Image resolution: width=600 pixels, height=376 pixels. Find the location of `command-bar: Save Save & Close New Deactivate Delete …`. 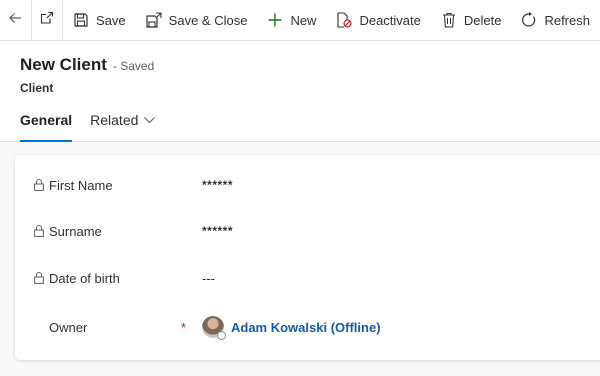

command-bar: Save Save & Close New Deactivate Delete … is located at coordinates (300, 20).